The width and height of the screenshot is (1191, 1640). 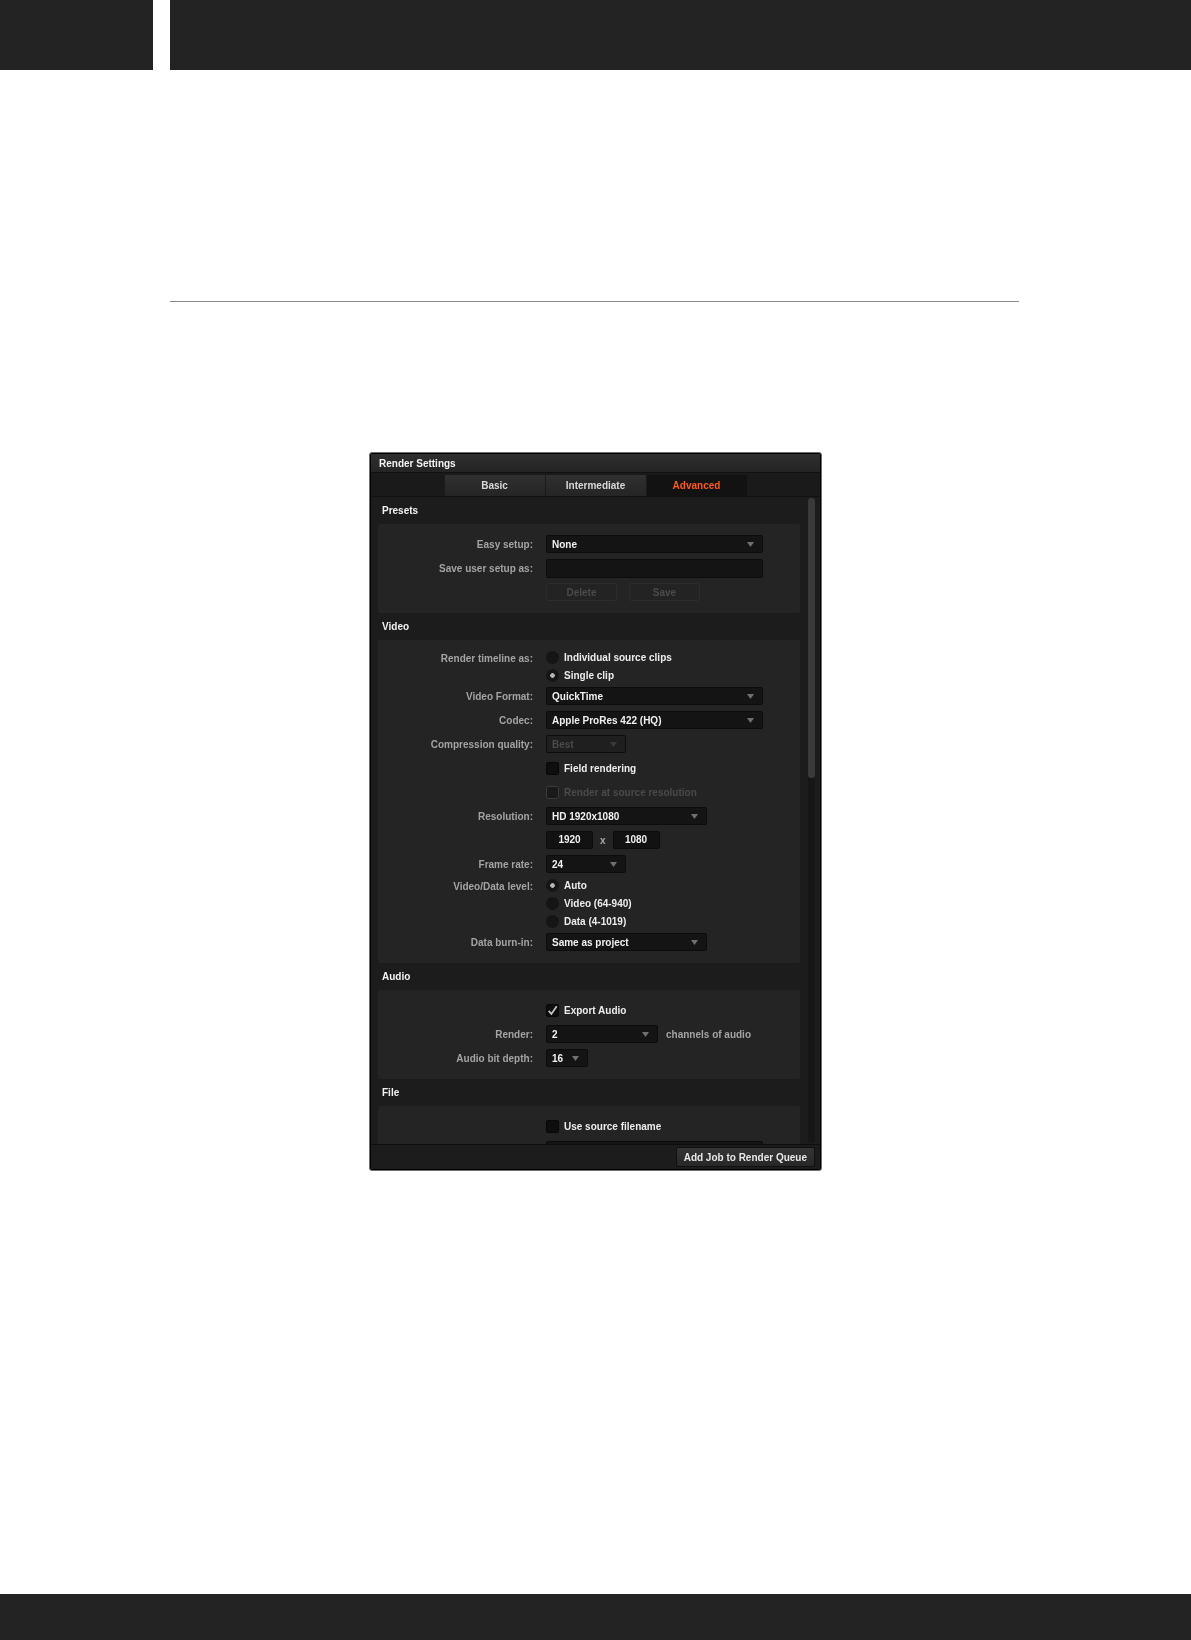 What do you see at coordinates (595, 921) in the screenshot?
I see `option-label: Data (4-1019)` at bounding box center [595, 921].